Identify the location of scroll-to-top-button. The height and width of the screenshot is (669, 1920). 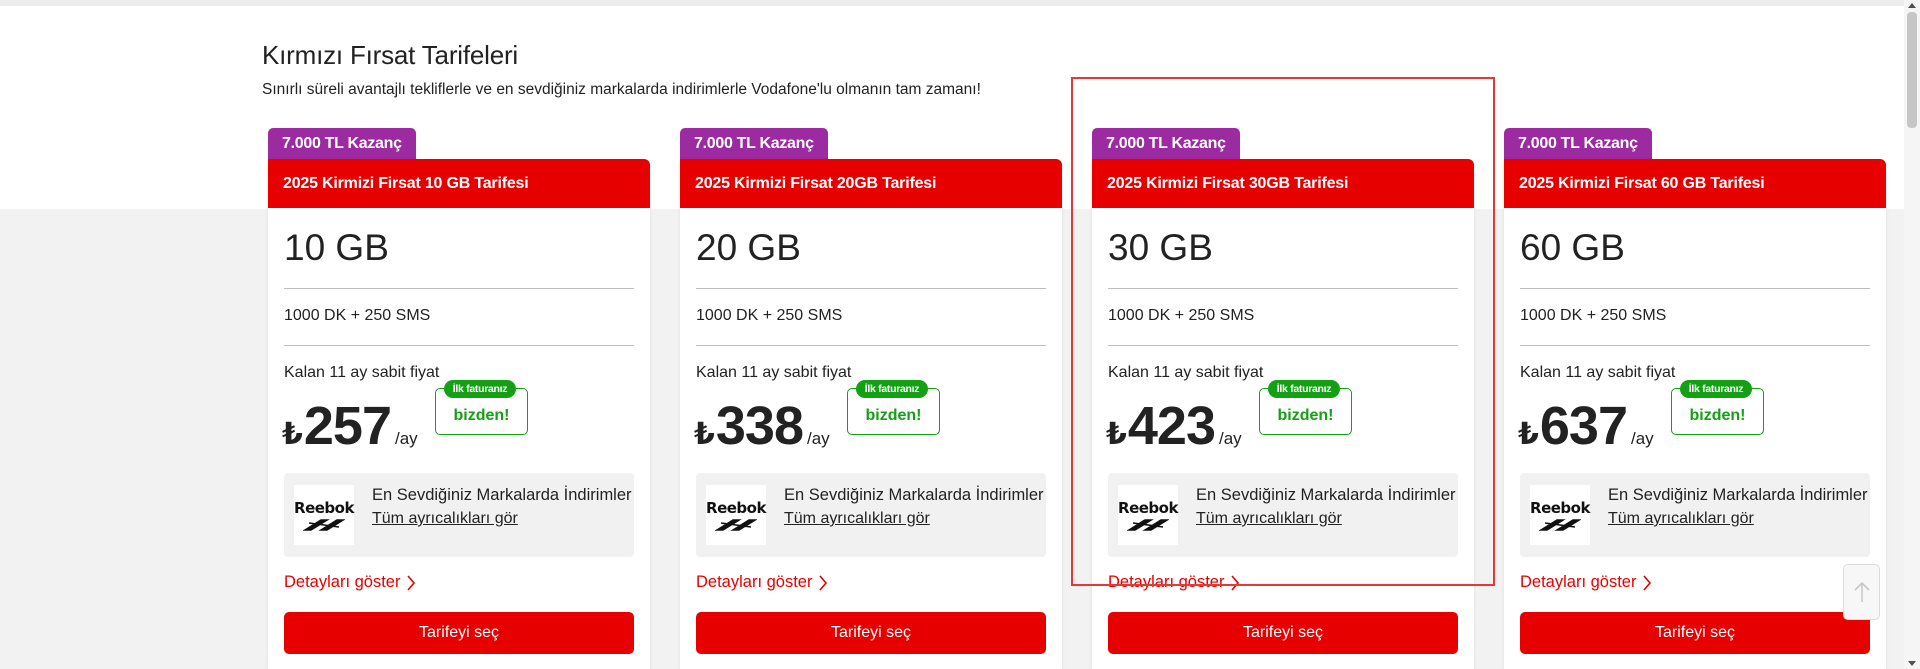
(1861, 592).